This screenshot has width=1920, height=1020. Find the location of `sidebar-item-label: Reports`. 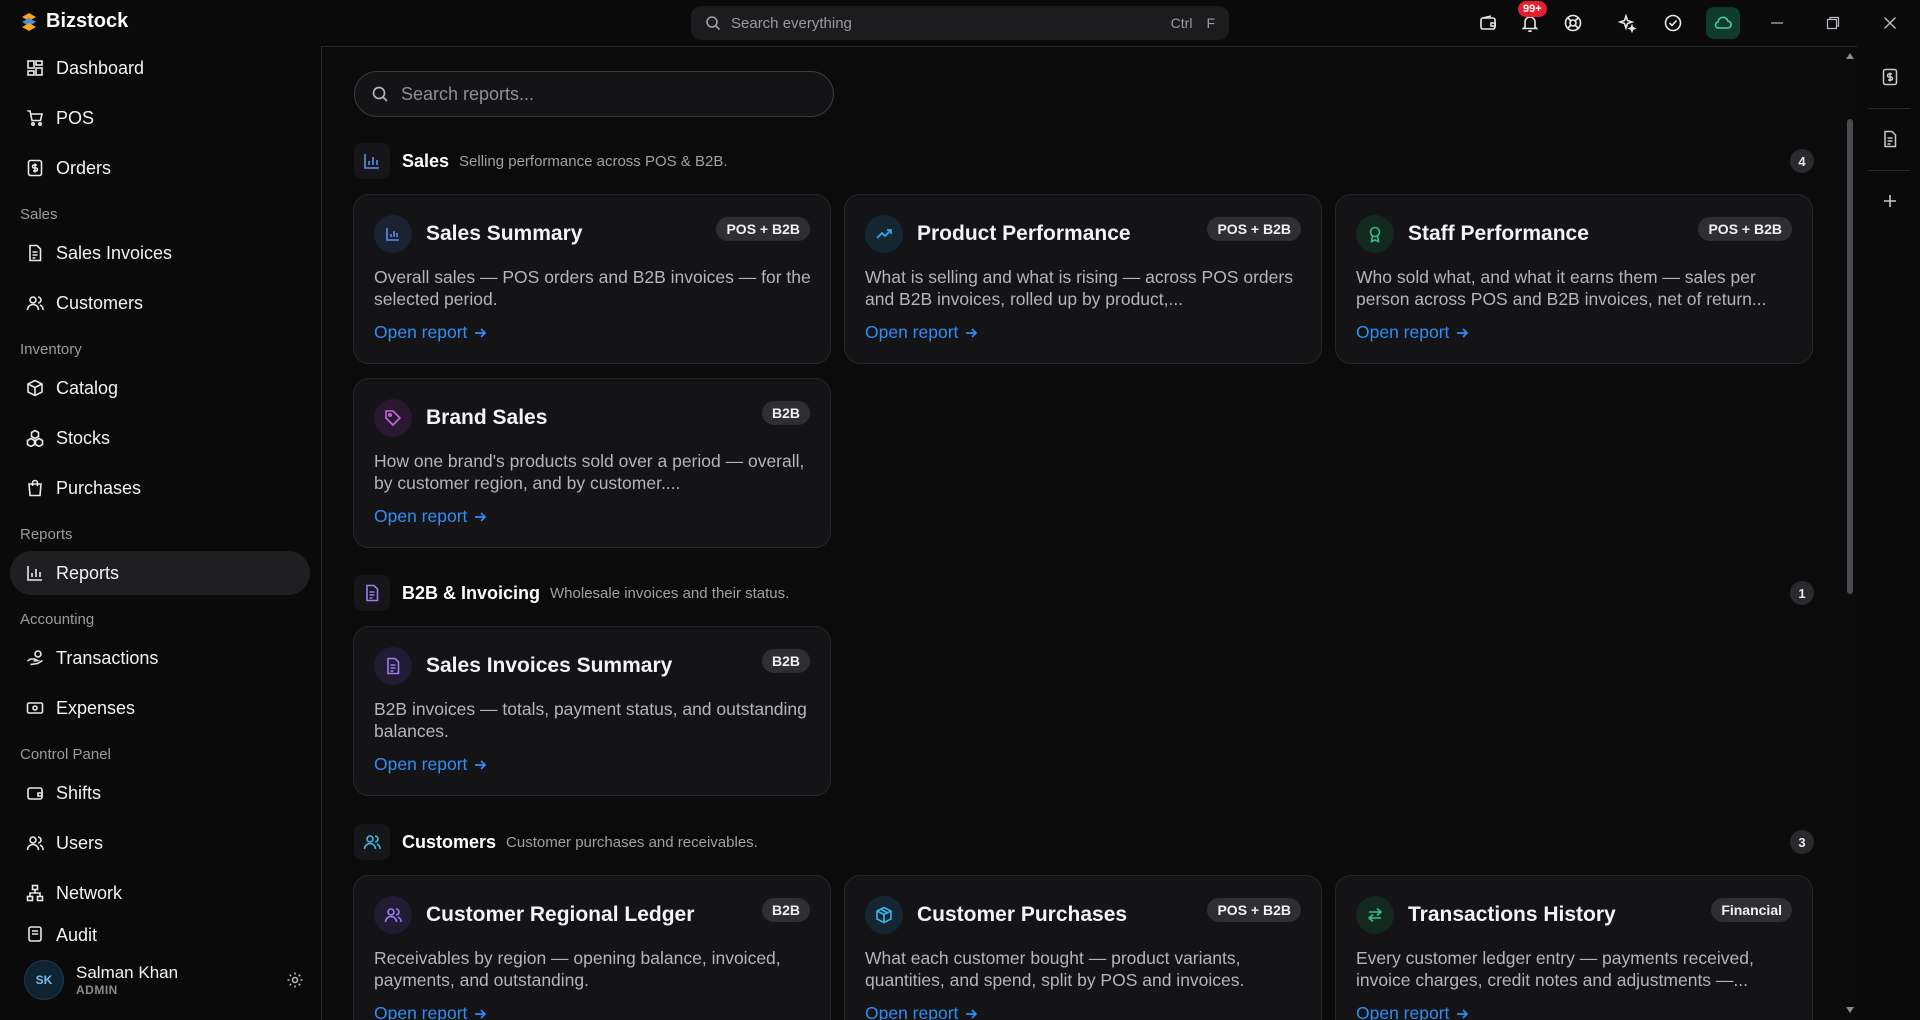

sidebar-item-label: Reports is located at coordinates (88, 572).